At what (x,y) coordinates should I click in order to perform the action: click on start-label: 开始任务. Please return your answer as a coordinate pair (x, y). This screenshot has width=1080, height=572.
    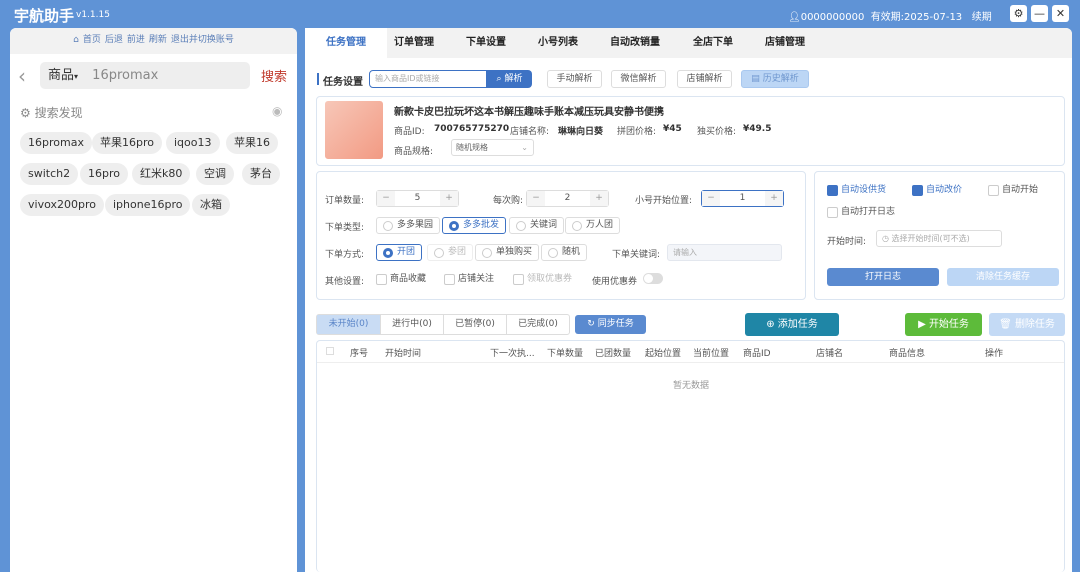
    Looking at the image, I should click on (948, 324).